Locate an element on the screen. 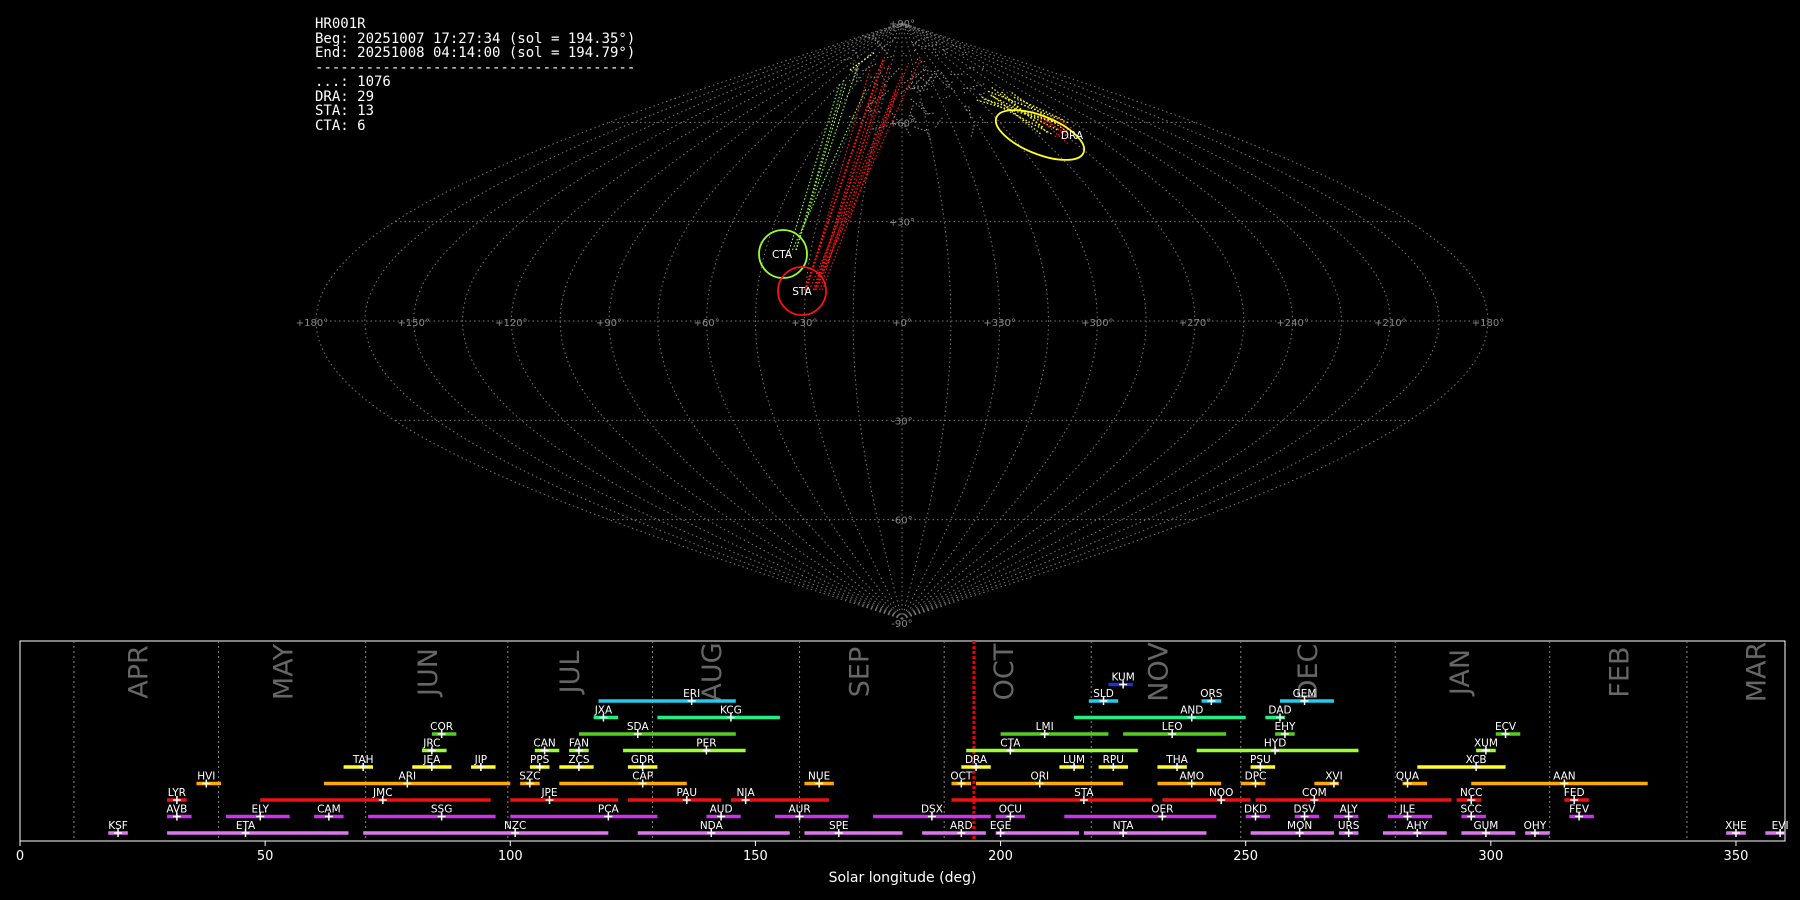 The image size is (1800, 900). shower-label: HYD is located at coordinates (1275, 744).